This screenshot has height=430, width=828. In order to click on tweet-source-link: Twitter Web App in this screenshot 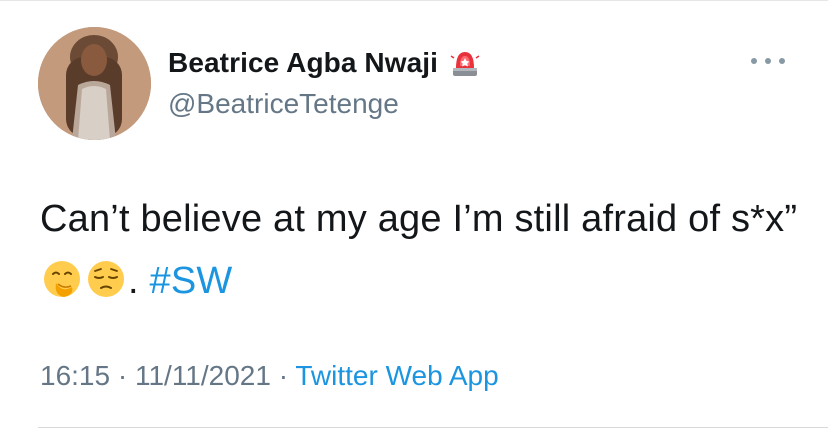, I will do `click(396, 375)`.